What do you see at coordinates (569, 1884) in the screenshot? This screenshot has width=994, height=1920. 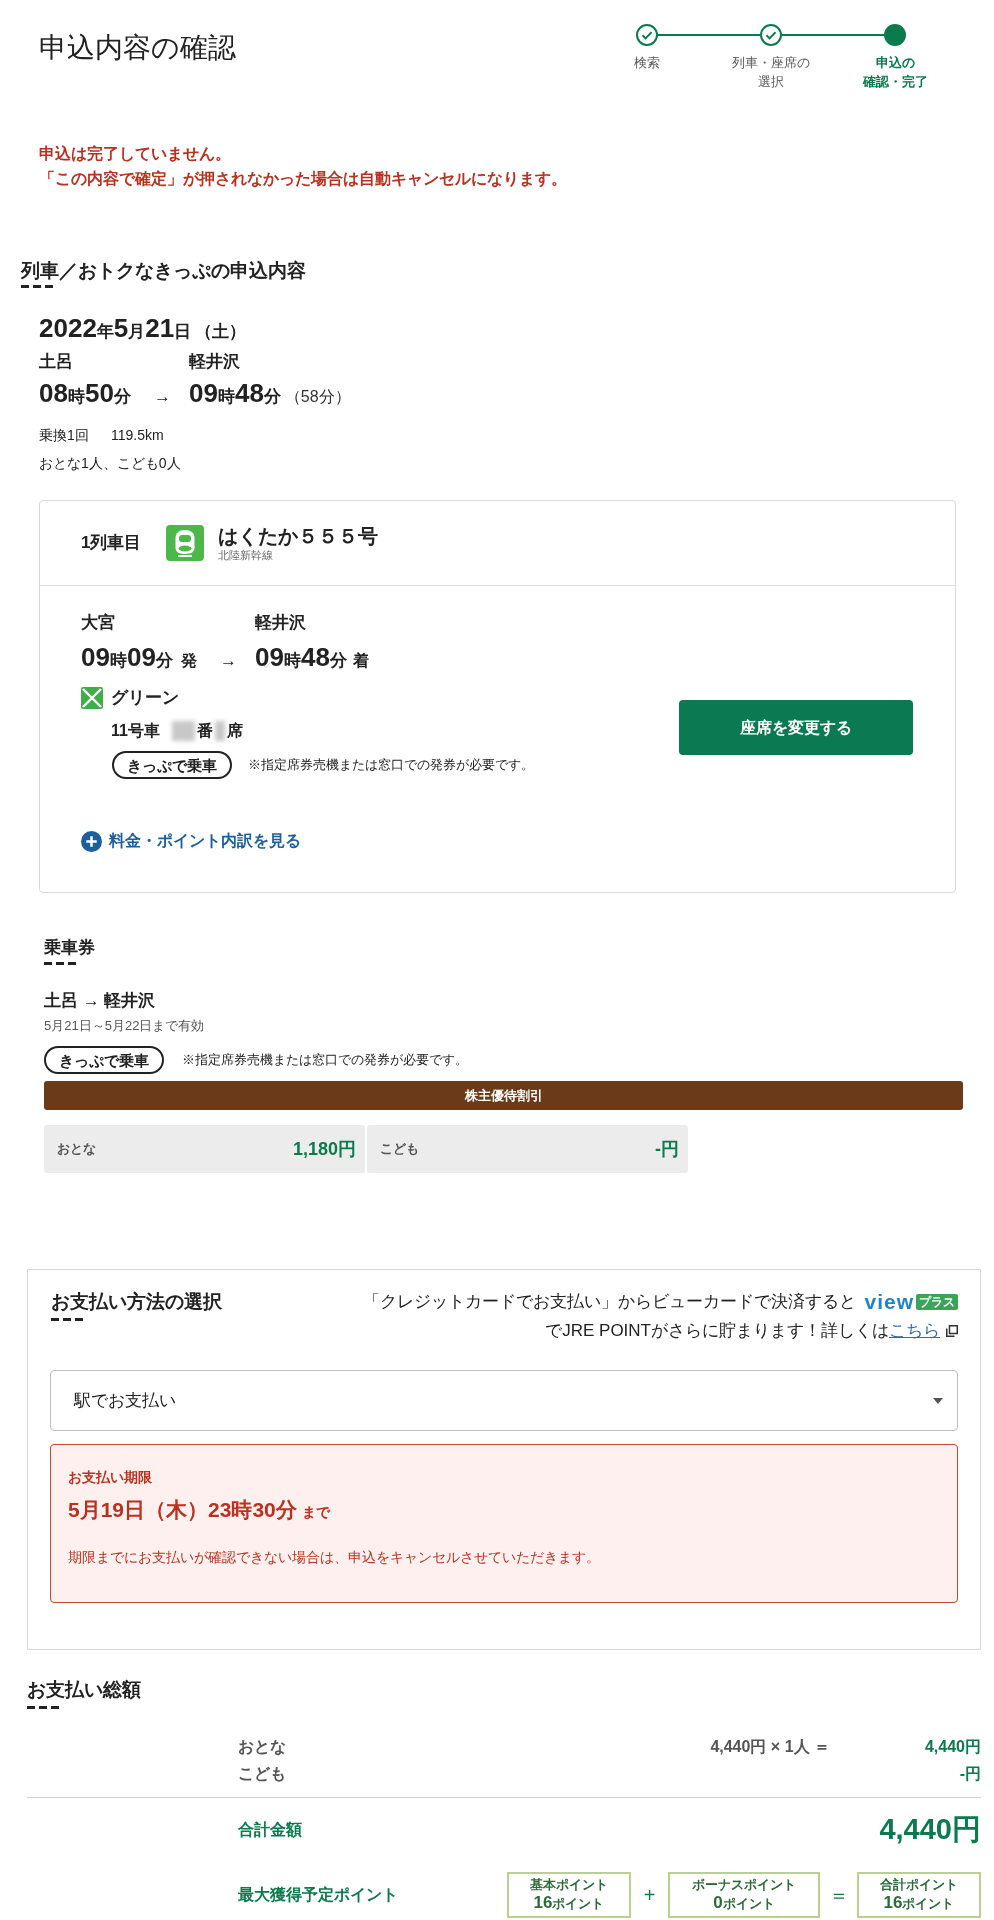 I see `points-type: 基本ポイント` at bounding box center [569, 1884].